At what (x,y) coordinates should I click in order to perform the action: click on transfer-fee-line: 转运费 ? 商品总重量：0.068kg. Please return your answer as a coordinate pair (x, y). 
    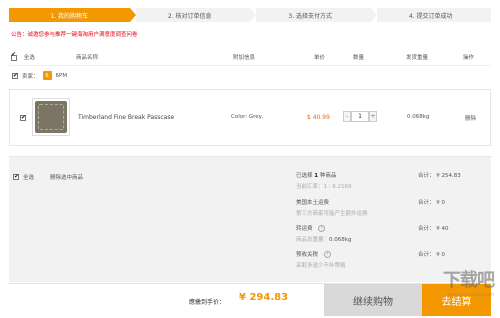
    Looking at the image, I should click on (323, 233).